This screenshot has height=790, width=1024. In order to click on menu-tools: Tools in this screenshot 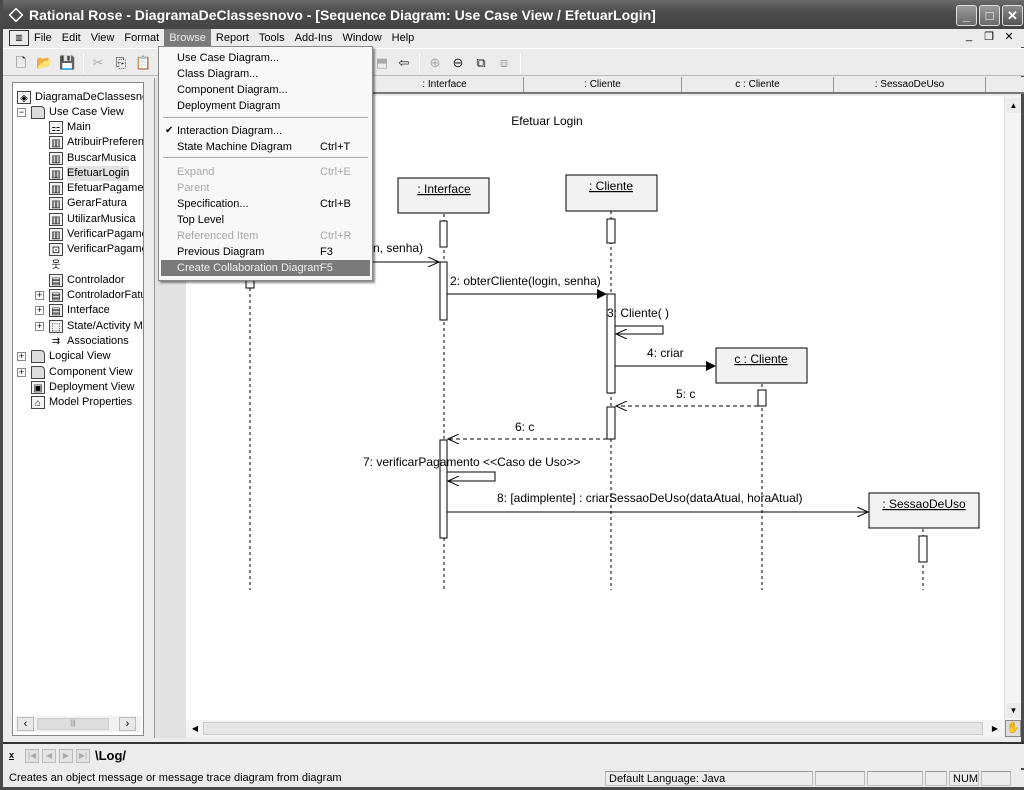, I will do `click(272, 38)`.